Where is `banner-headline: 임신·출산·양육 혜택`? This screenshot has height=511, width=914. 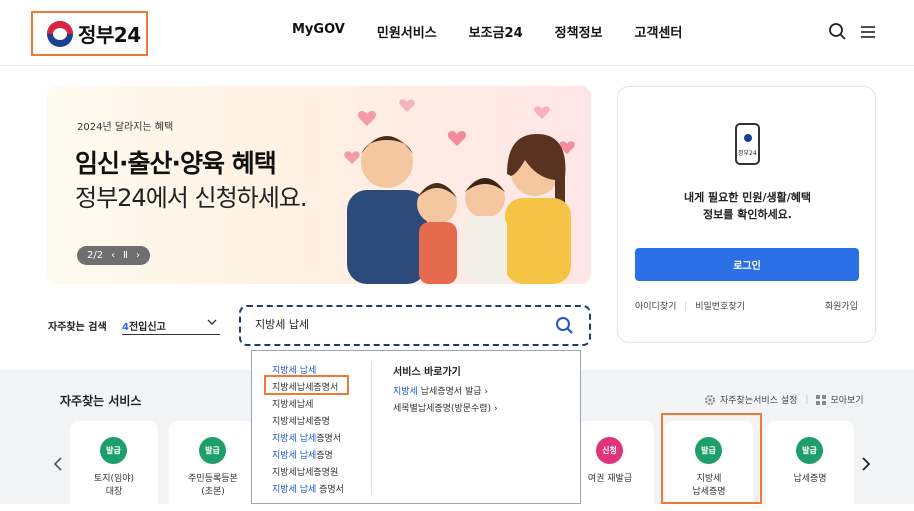 banner-headline: 임신·출산·양육 혜택 is located at coordinates (176, 163).